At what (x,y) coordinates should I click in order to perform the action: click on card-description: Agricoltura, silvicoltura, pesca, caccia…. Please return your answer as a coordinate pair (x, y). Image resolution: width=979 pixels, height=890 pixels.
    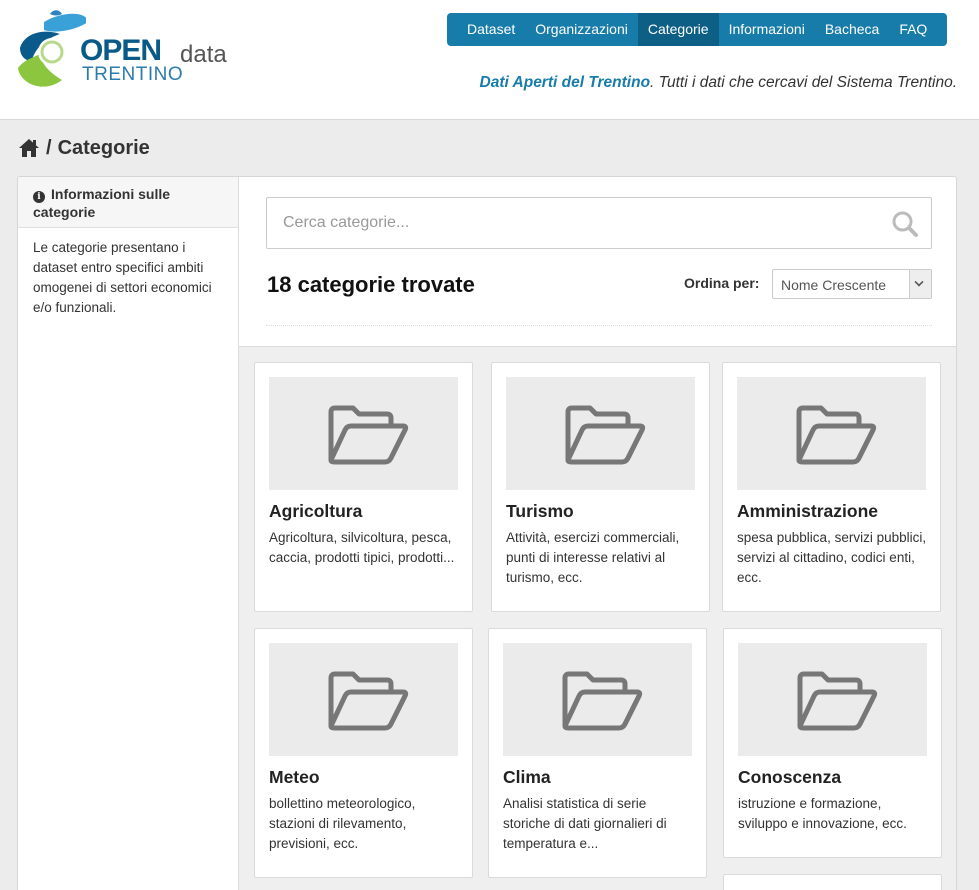
    Looking at the image, I should click on (362, 547).